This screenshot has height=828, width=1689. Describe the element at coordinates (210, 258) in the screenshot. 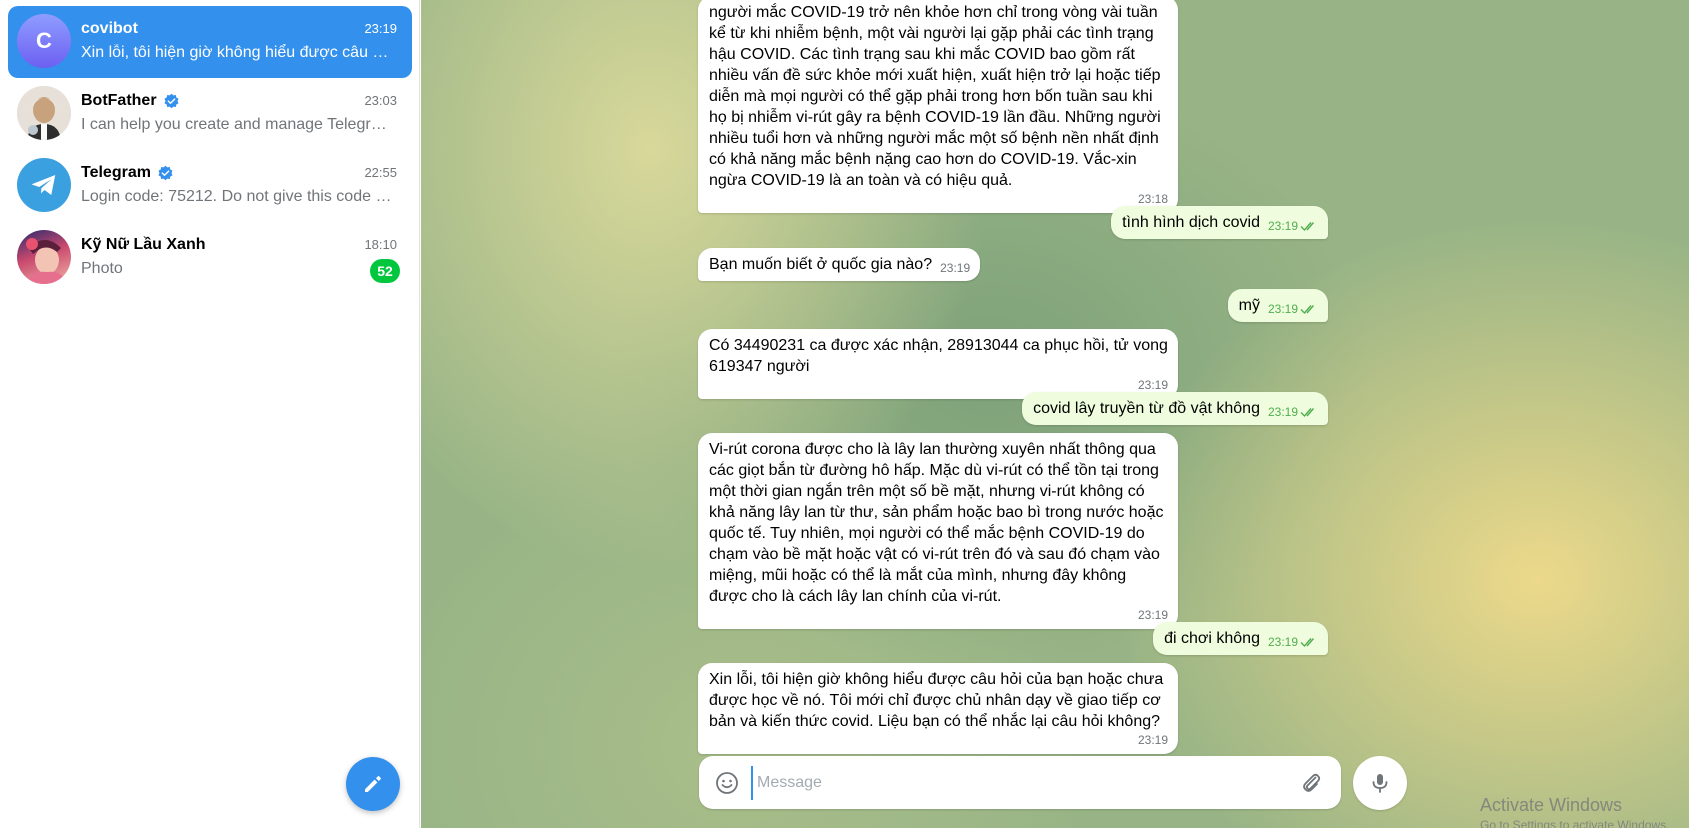

I see `chat-item-ky-nu-lau-xanh: Kỹ Nữ Lầu Xanh 18:10 Photo 52` at that location.